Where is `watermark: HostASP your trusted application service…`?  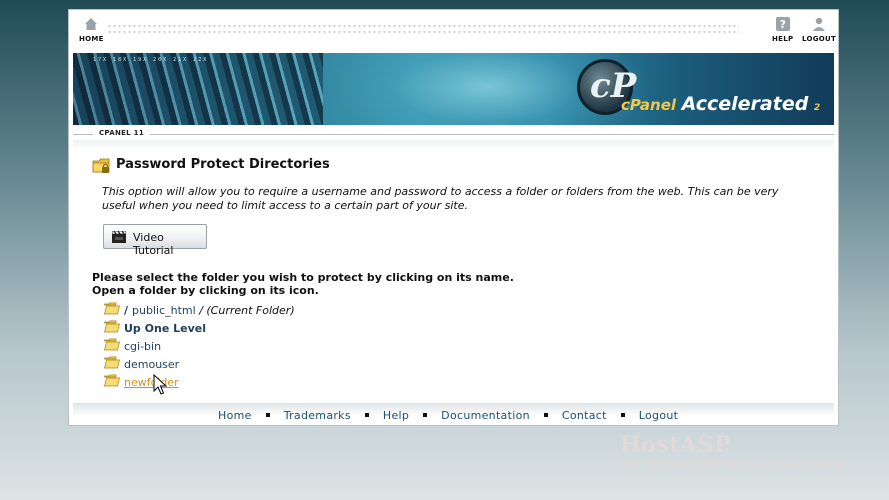 watermark: HostASP your trusted application service… is located at coordinates (734, 451).